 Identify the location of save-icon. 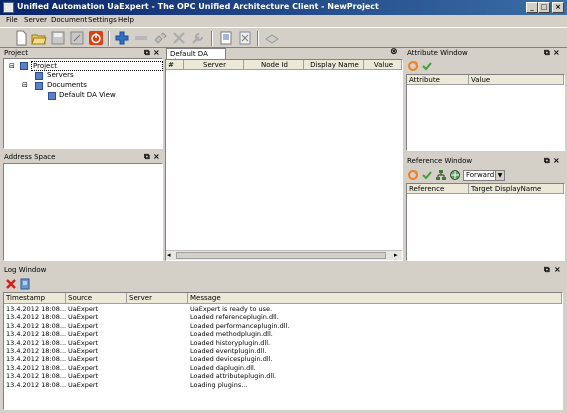
(58, 38).